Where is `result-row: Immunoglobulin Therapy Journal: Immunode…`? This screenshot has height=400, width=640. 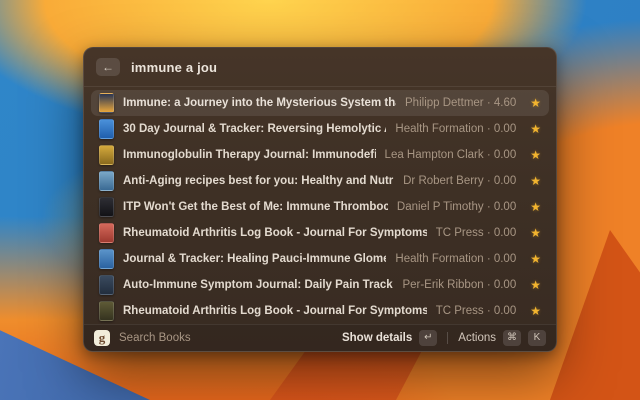
result-row: Immunoglobulin Therapy Journal: Immunode… is located at coordinates (320, 155).